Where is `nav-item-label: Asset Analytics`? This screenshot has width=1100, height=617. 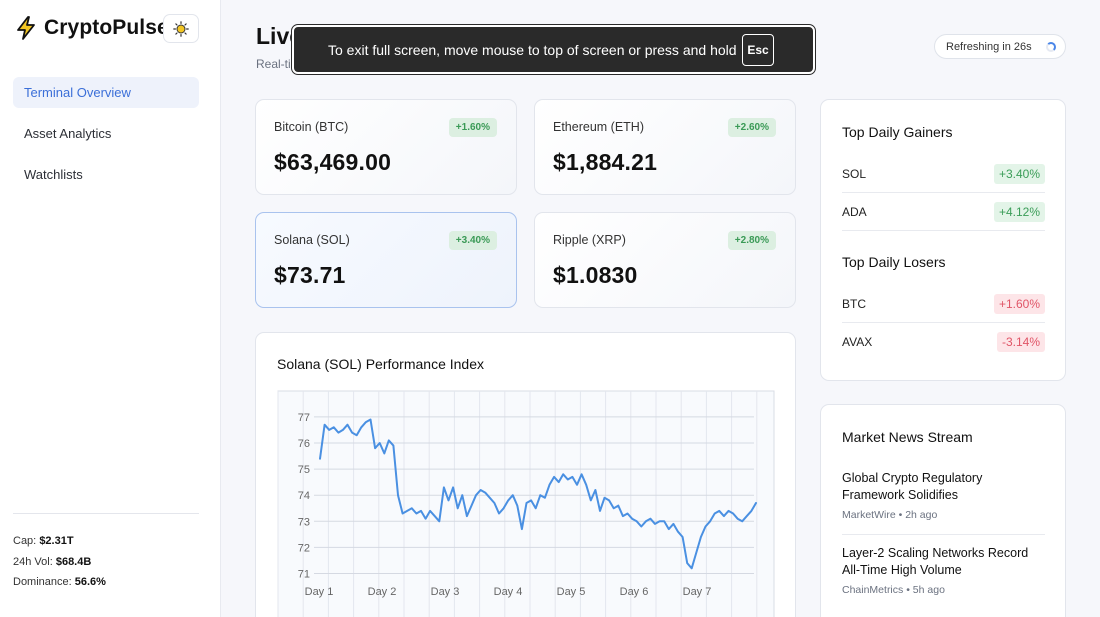 nav-item-label: Asset Analytics is located at coordinates (68, 133).